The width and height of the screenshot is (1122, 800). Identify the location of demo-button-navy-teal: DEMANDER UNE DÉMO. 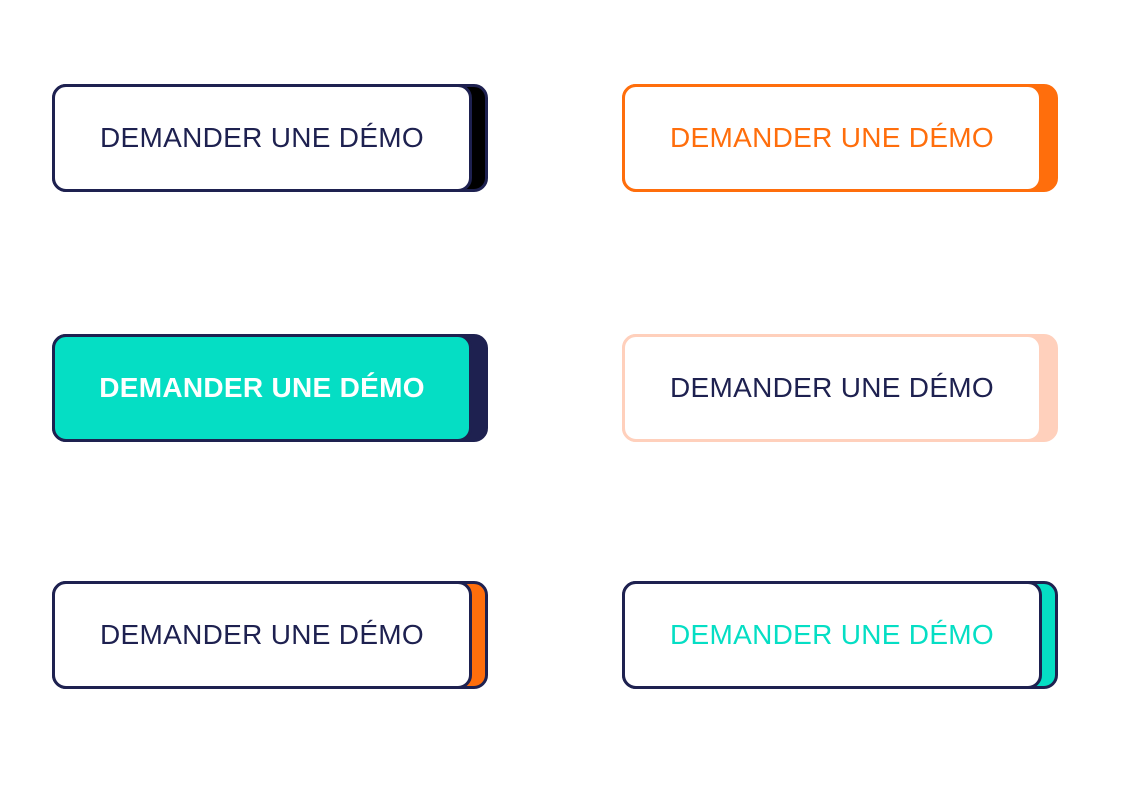
(840, 635).